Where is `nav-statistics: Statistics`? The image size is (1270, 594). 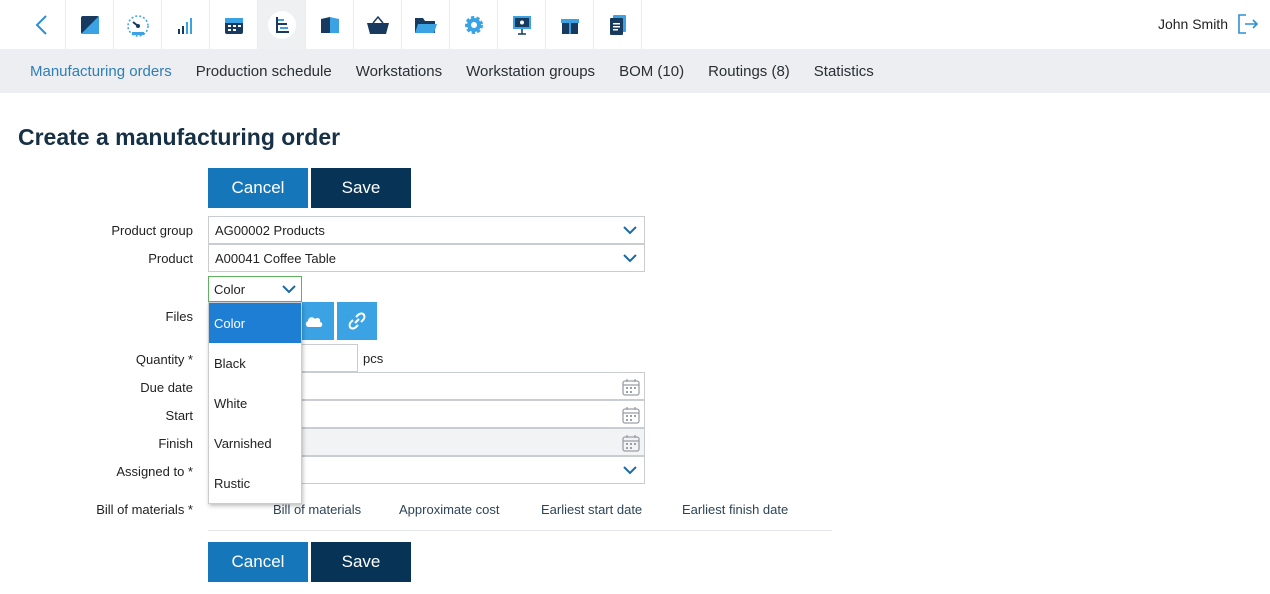
nav-statistics: Statistics is located at coordinates (844, 71).